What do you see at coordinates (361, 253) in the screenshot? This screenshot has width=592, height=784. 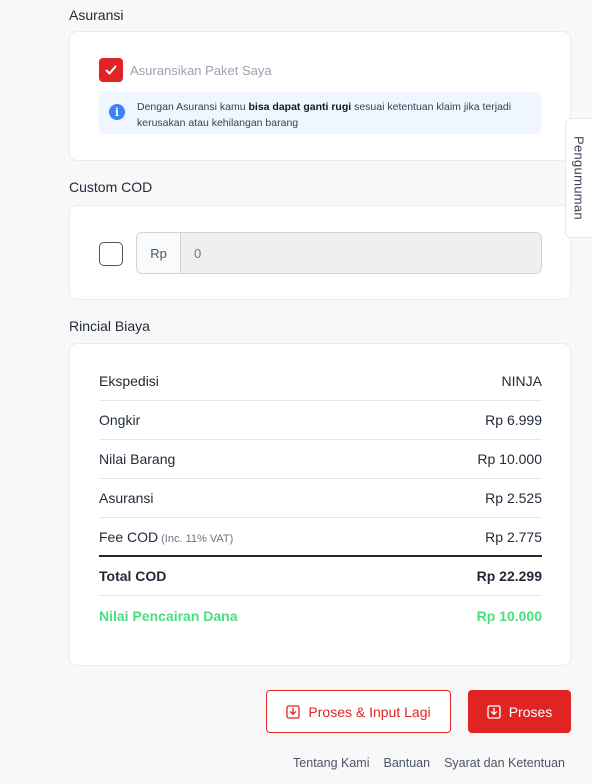 I see `custom-cod-amount-input` at bounding box center [361, 253].